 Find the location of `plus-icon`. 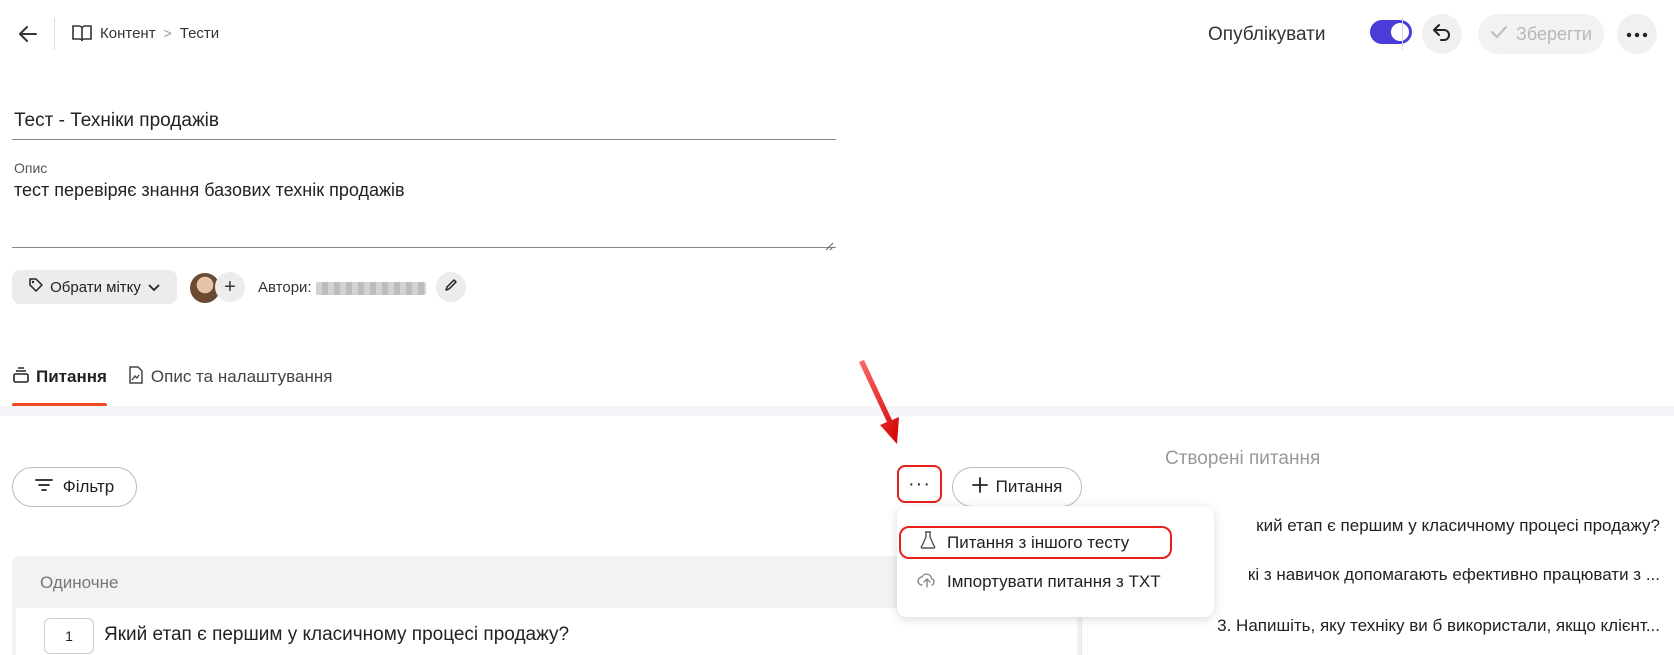

plus-icon is located at coordinates (979, 487).